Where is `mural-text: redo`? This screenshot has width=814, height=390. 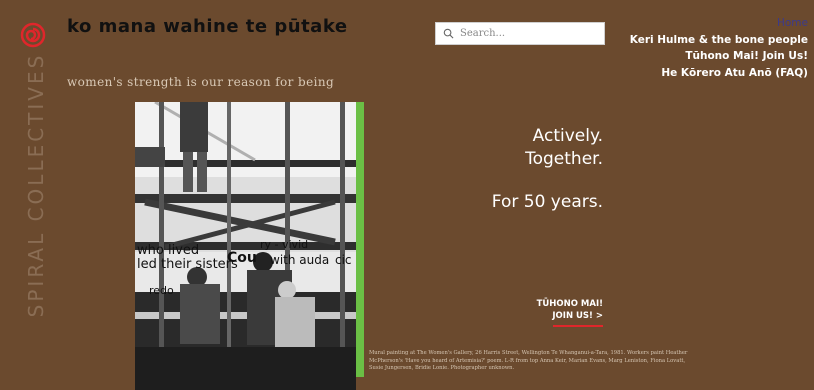
mural-text: redo is located at coordinates (161, 290).